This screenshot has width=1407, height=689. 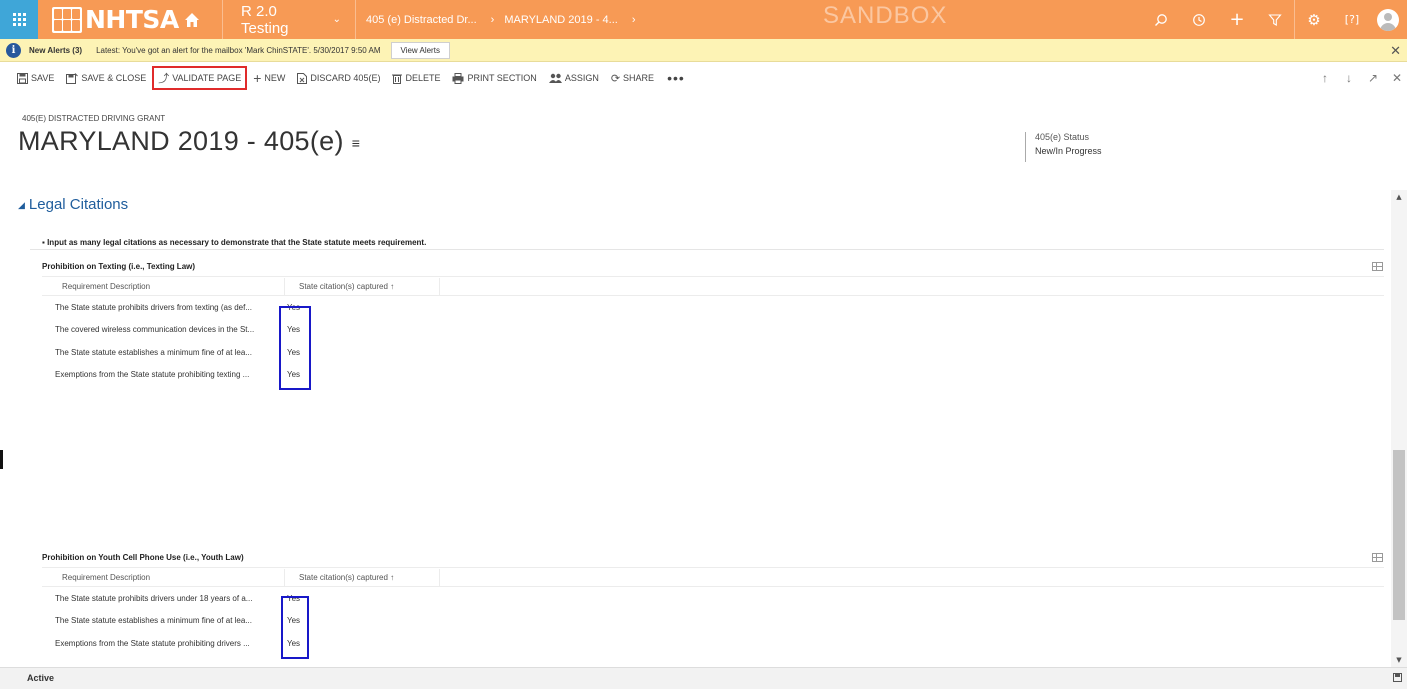 I want to click on scroll-down-icon: ▼, so click(x=1399, y=660).